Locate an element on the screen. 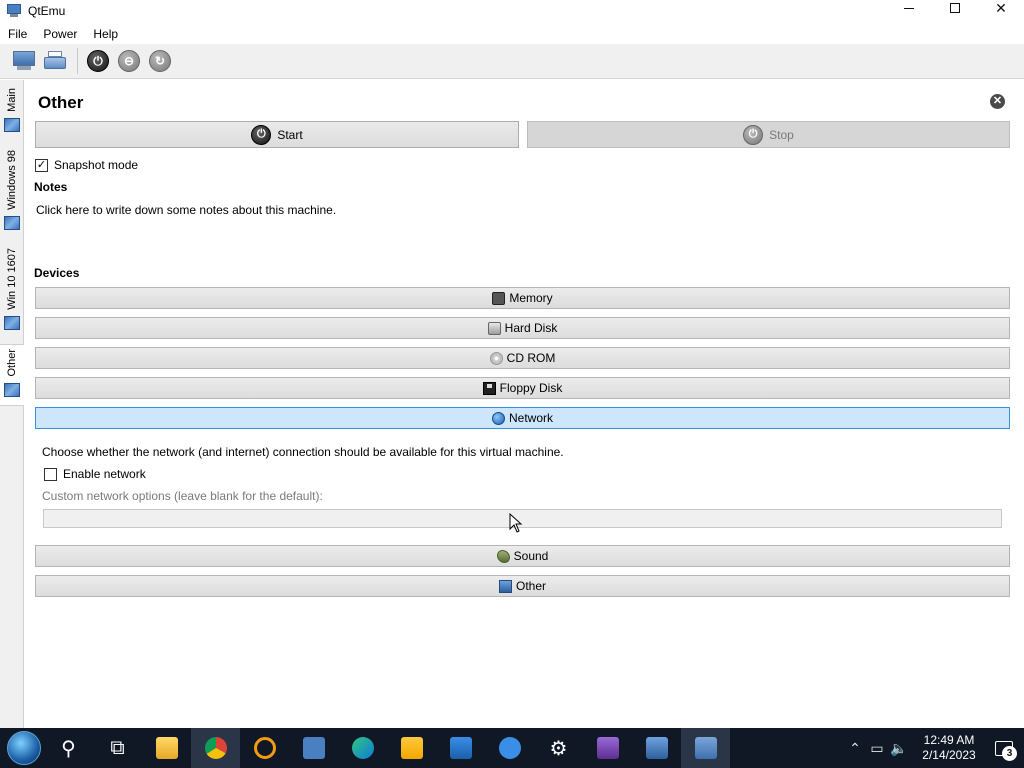  start-button-taskbar is located at coordinates (24, 748).